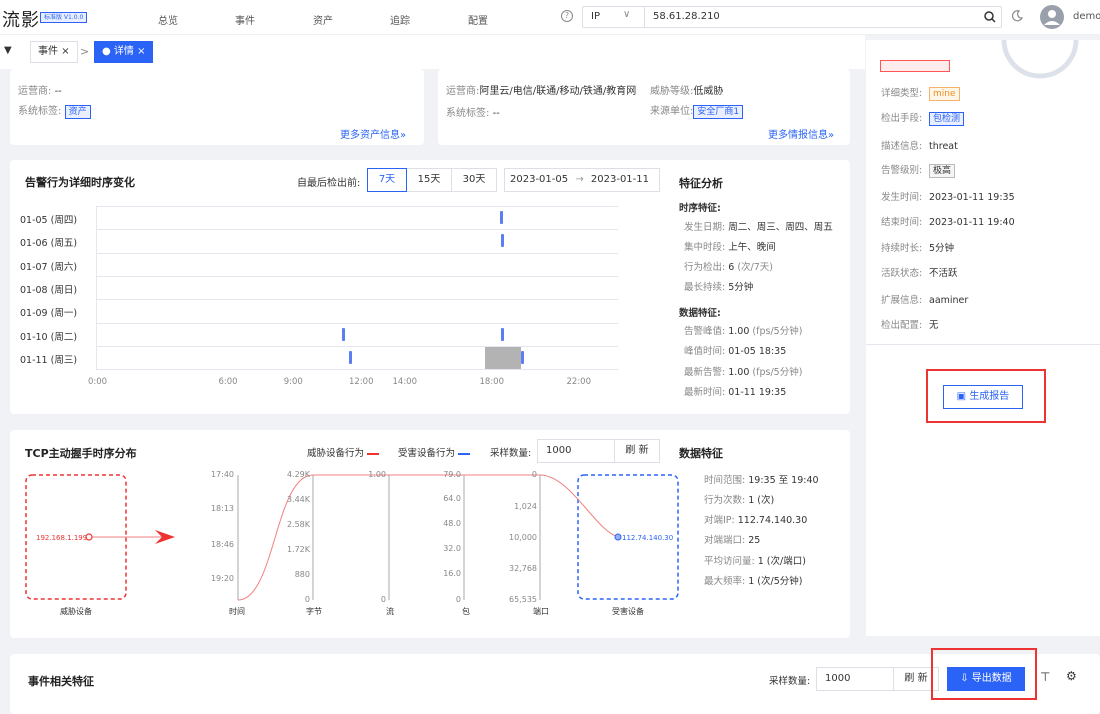 The width and height of the screenshot is (1100, 714). Describe the element at coordinates (983, 397) in the screenshot. I see `generate-report-button: ▣ 生成报告` at that location.